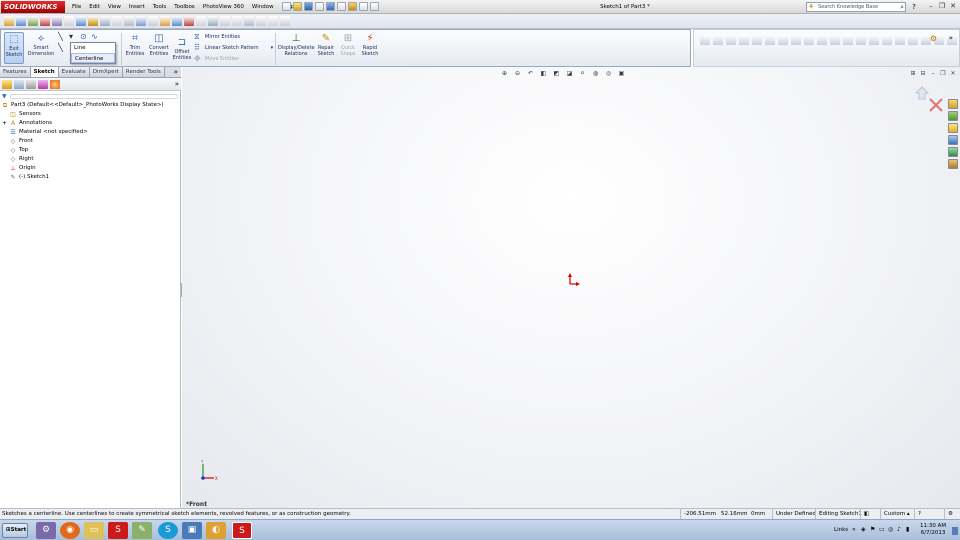 The image size is (960, 540). I want to click on tray-expand-icon: «, so click(855, 530).